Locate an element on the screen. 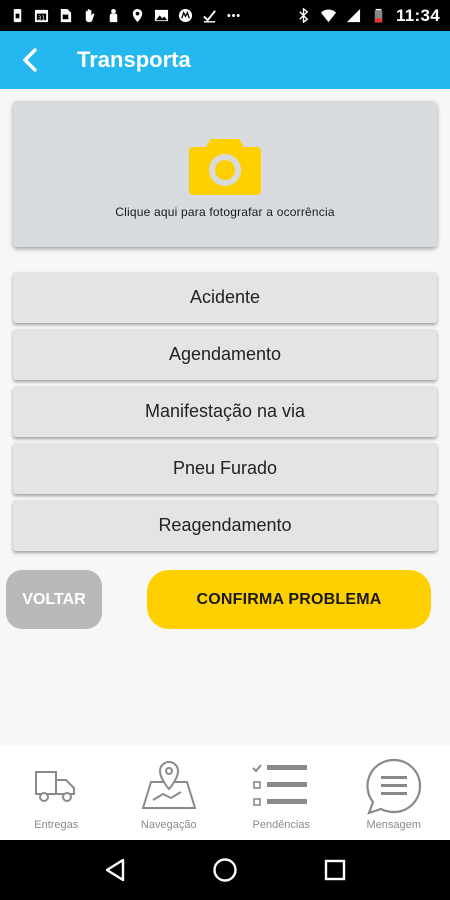 This screenshot has height=900, width=450. map-pin-icon is located at coordinates (169, 784).